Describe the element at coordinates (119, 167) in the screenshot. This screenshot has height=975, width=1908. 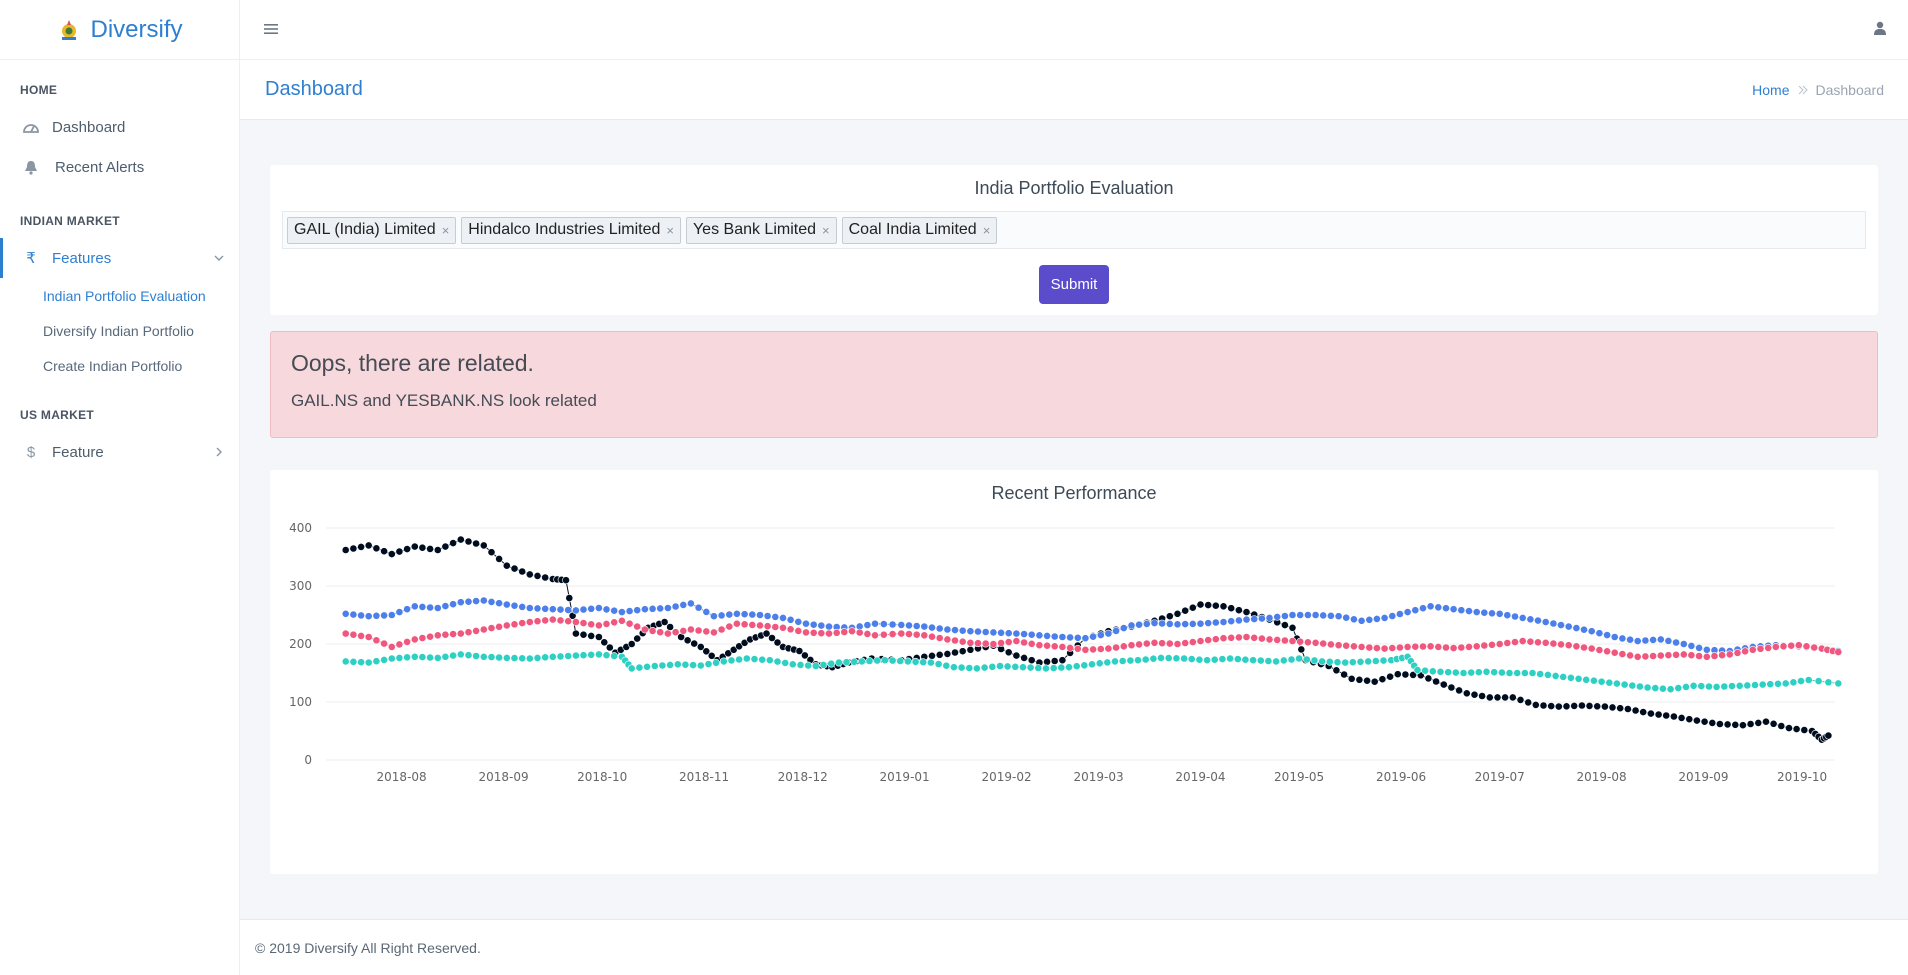
I see `sidebar-item-recent-alerts: Recent Alerts` at that location.